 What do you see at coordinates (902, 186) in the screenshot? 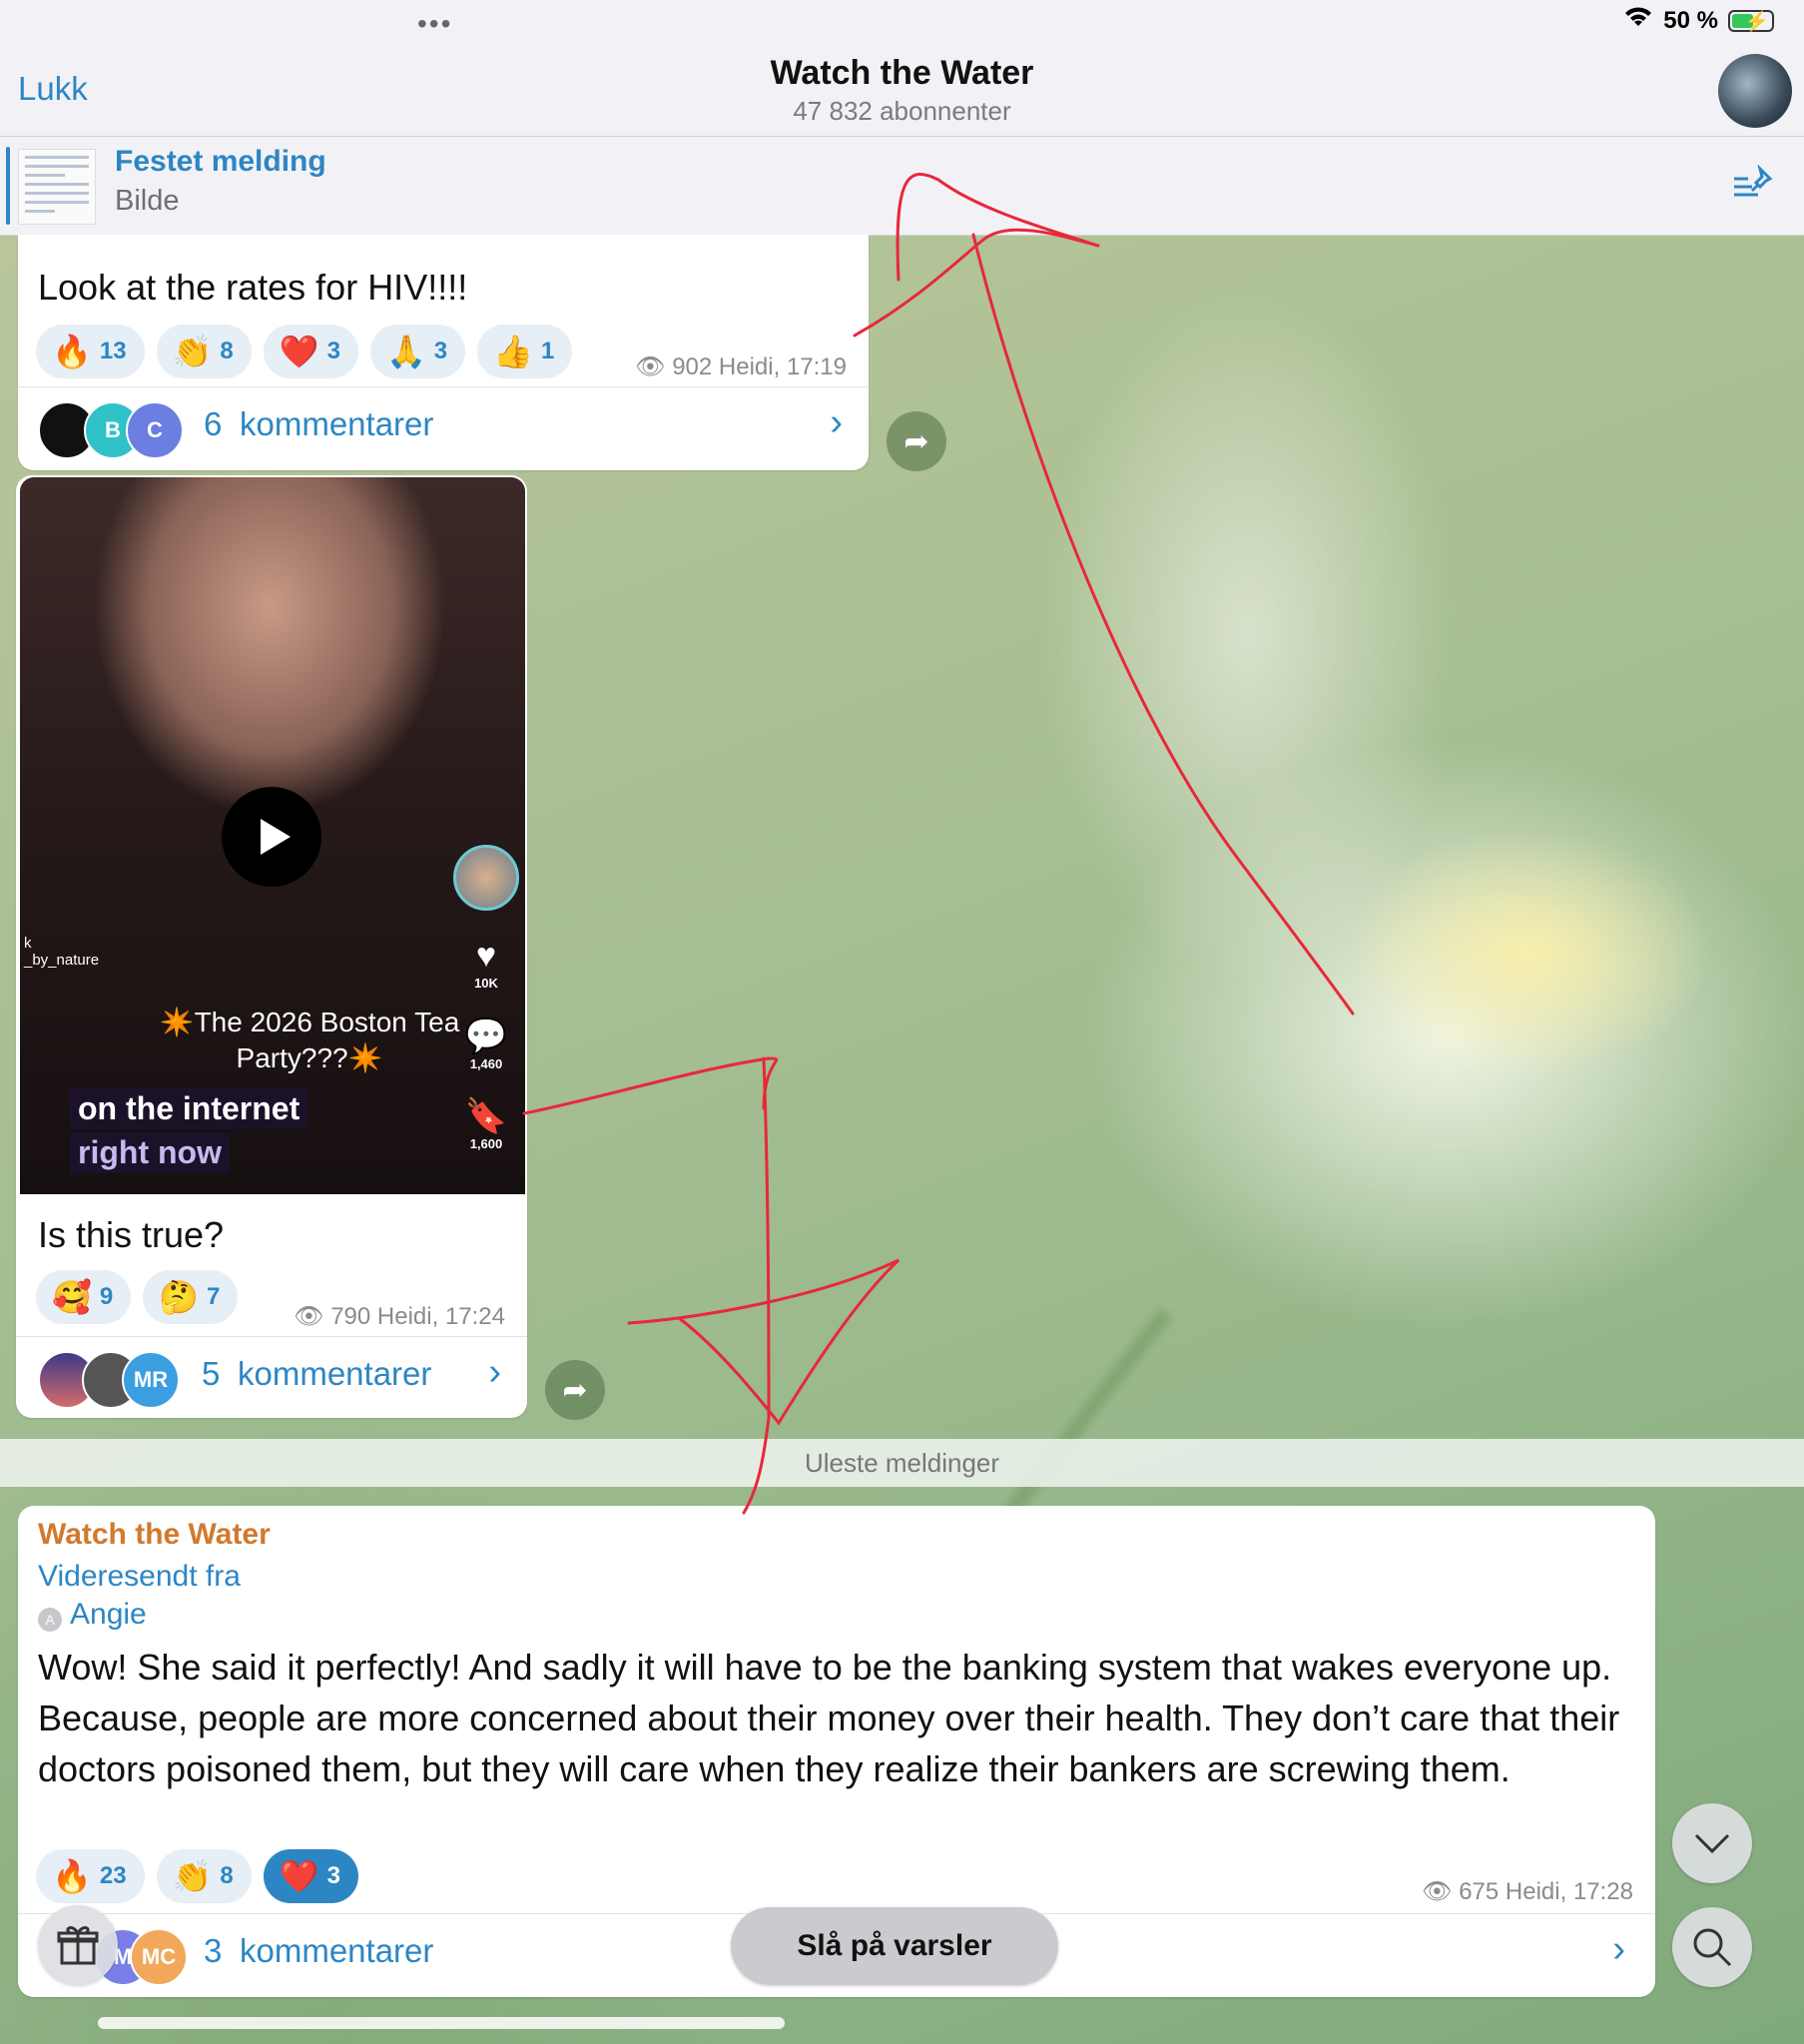
I see `pinned-message-bar: Festet melding Bilde` at bounding box center [902, 186].